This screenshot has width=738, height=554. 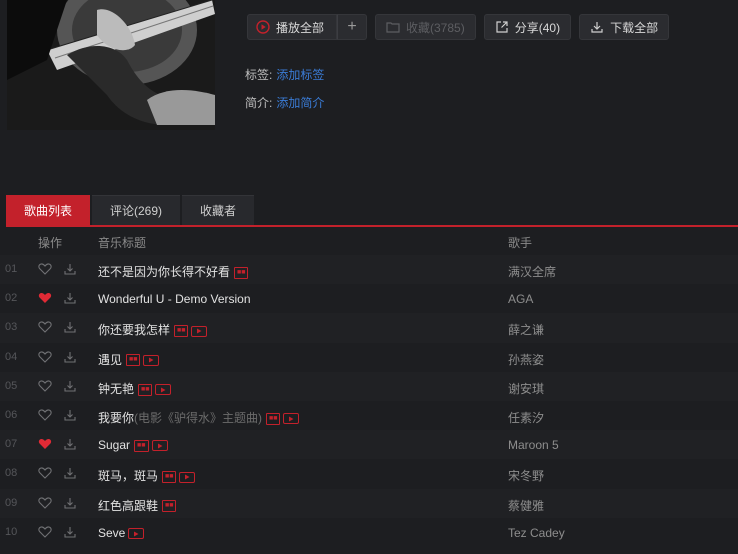 What do you see at coordinates (110, 359) in the screenshot?
I see `song-title-text: 遇见` at bounding box center [110, 359].